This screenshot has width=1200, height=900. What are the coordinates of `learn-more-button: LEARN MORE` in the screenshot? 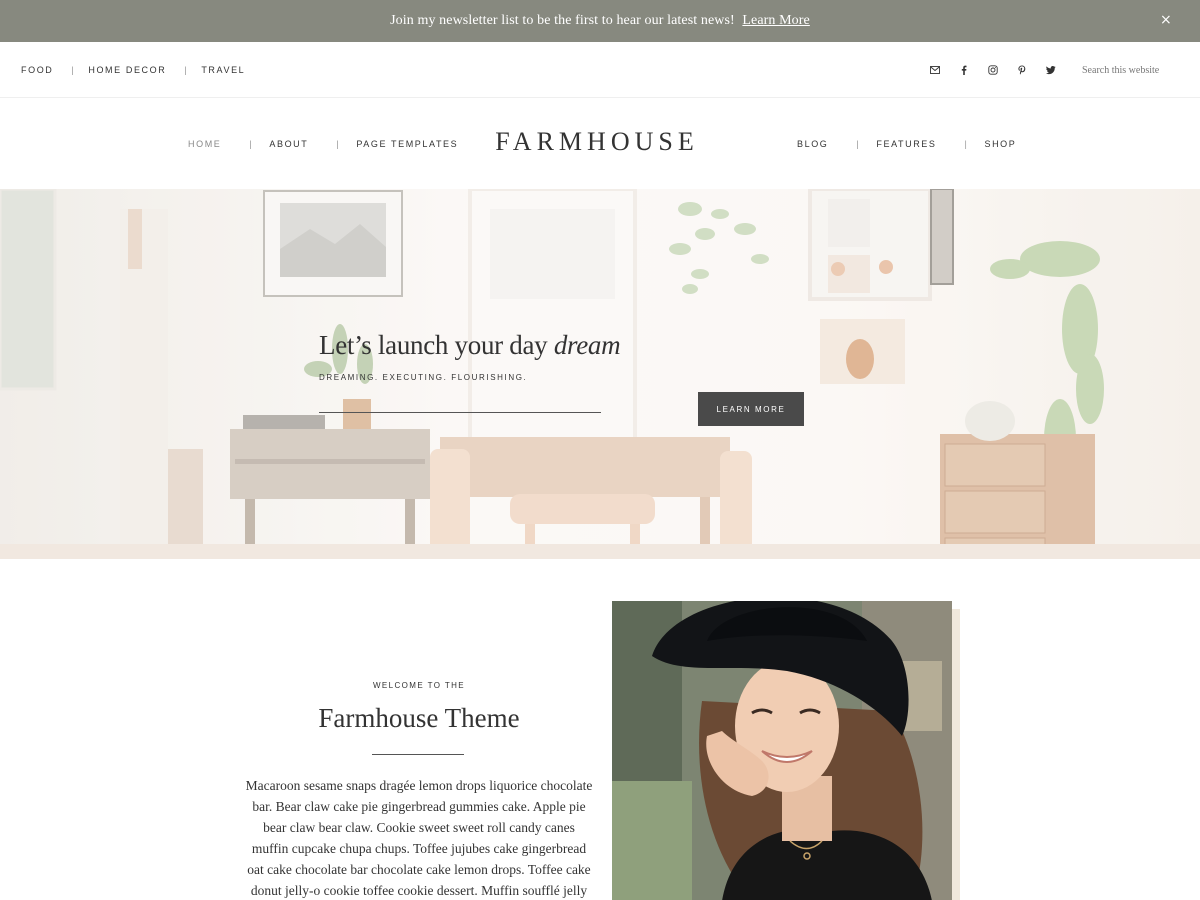 It's located at (751, 409).